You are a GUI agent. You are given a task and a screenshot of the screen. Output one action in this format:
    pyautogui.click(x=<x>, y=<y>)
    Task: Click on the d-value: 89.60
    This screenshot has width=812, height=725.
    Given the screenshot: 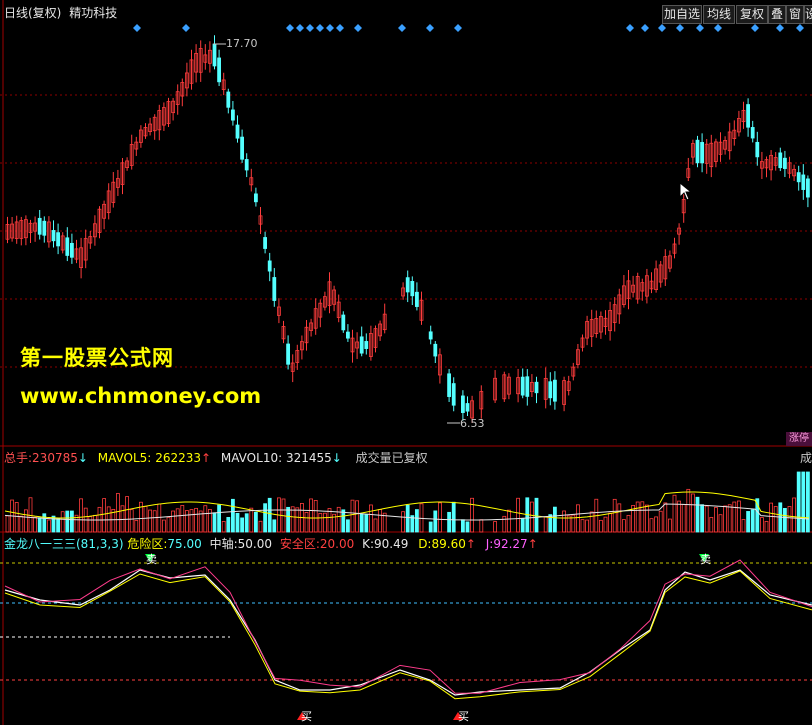 What is the action you would take?
    pyautogui.click(x=448, y=544)
    